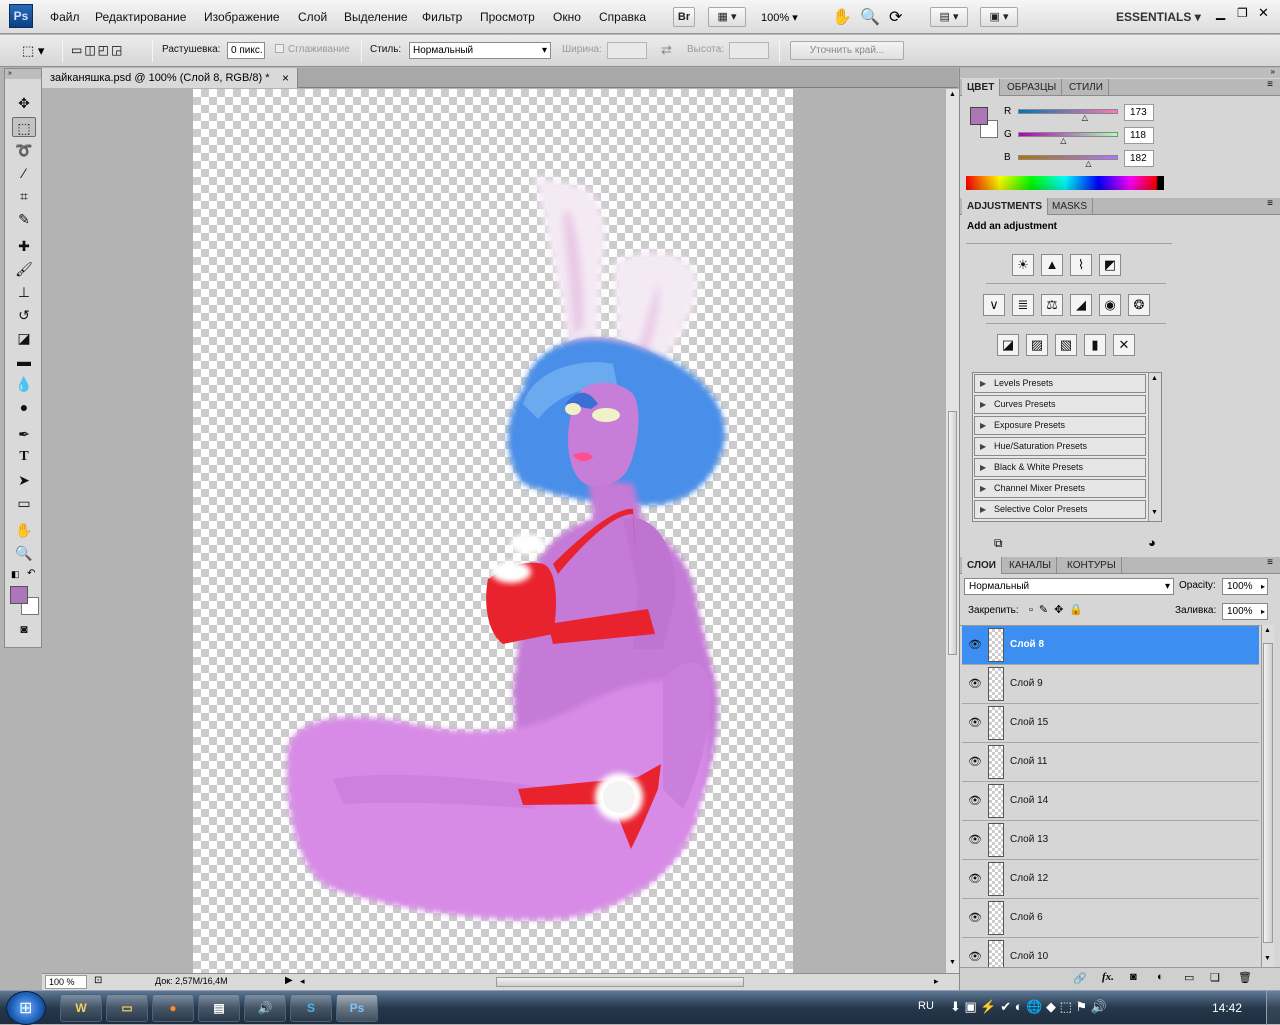 The width and height of the screenshot is (1280, 1025). Describe the element at coordinates (1066, 345) in the screenshot. I see `threshold-icon: ▧` at that location.